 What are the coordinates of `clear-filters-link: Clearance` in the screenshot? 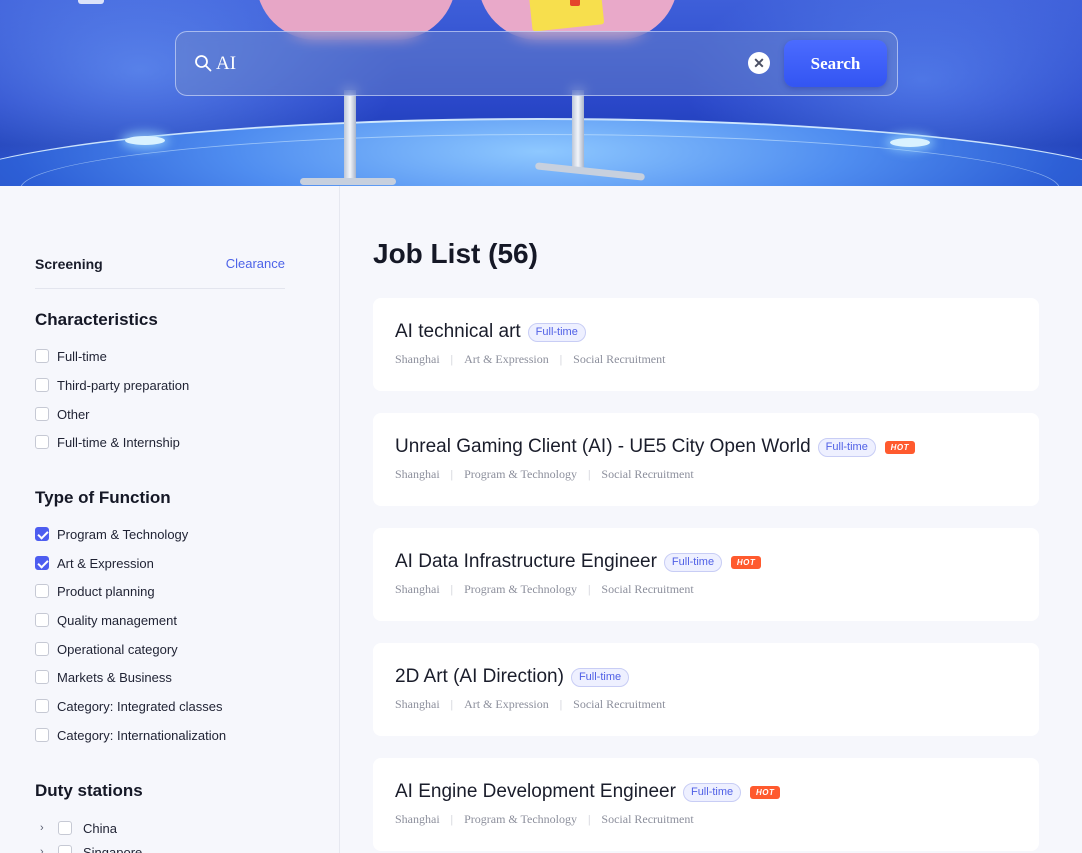 It's located at (255, 263).